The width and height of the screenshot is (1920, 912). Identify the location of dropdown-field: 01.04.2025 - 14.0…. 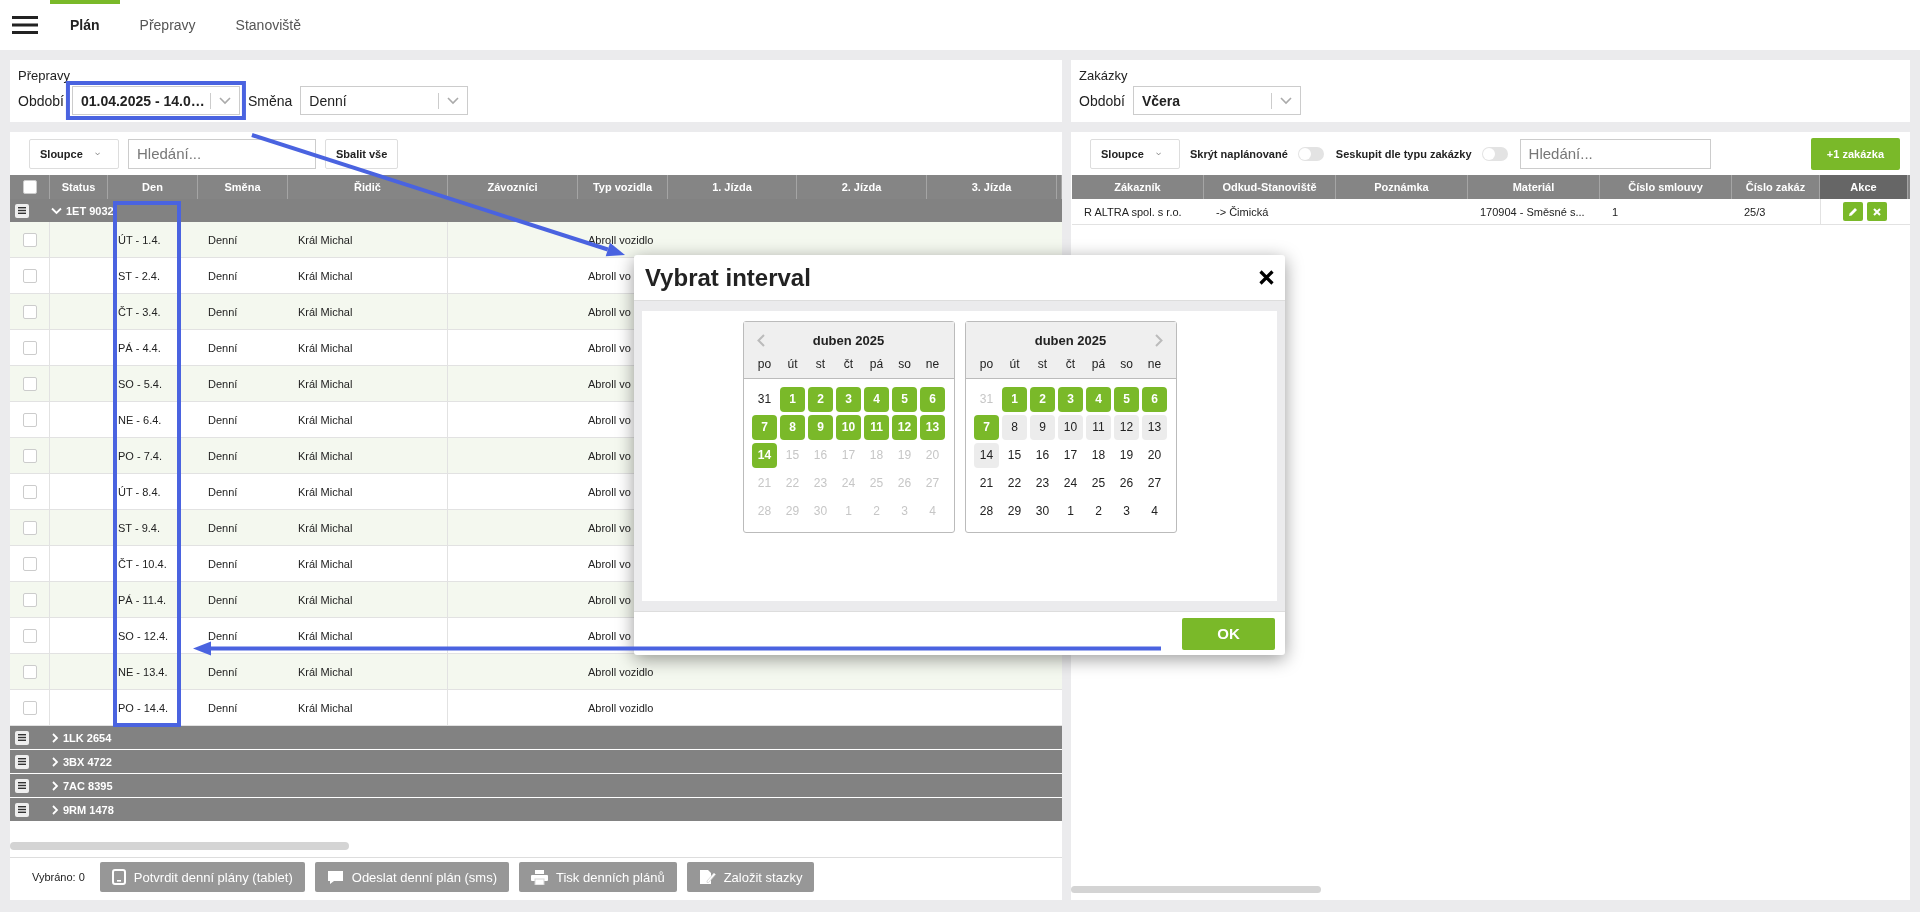
(155, 100).